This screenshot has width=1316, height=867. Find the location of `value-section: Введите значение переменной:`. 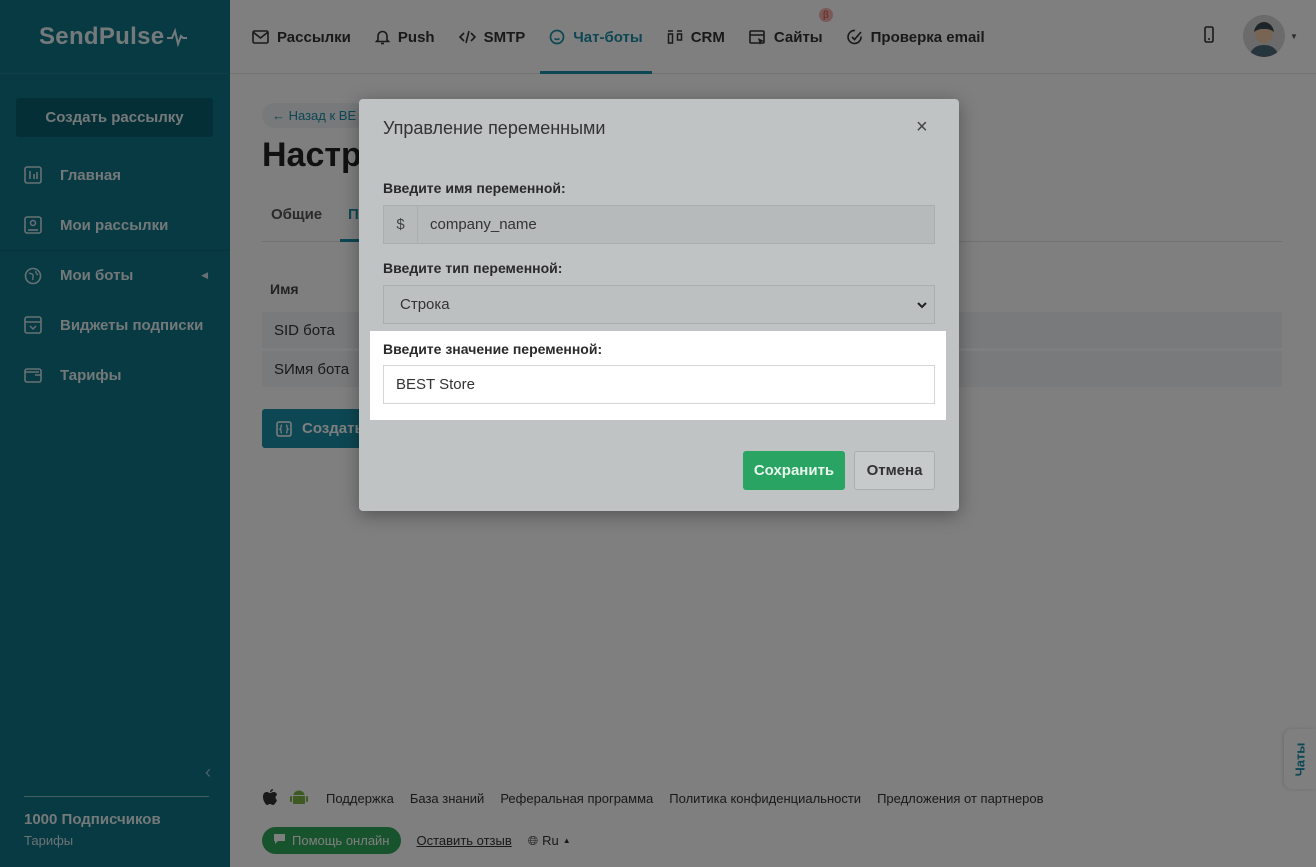

value-section: Введите значение переменной: is located at coordinates (658, 375).